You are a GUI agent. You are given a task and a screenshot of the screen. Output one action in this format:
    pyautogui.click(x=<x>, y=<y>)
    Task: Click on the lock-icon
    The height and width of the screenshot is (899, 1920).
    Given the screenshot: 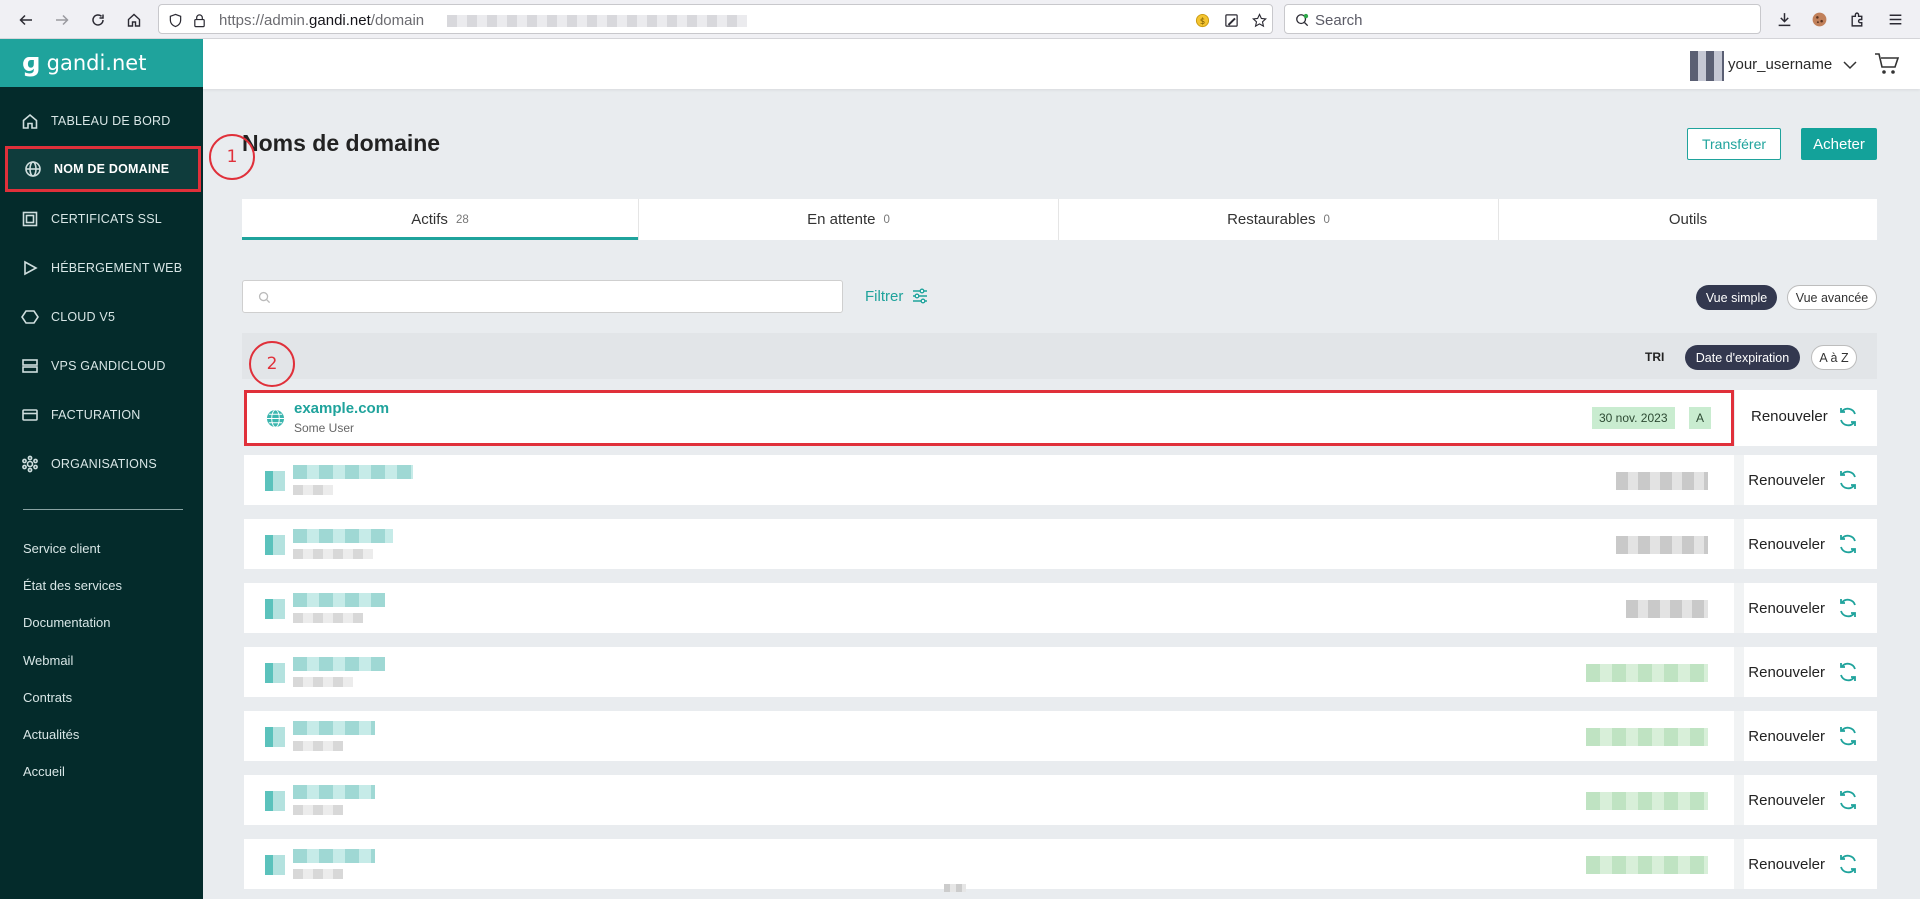 What is the action you would take?
    pyautogui.click(x=199, y=20)
    